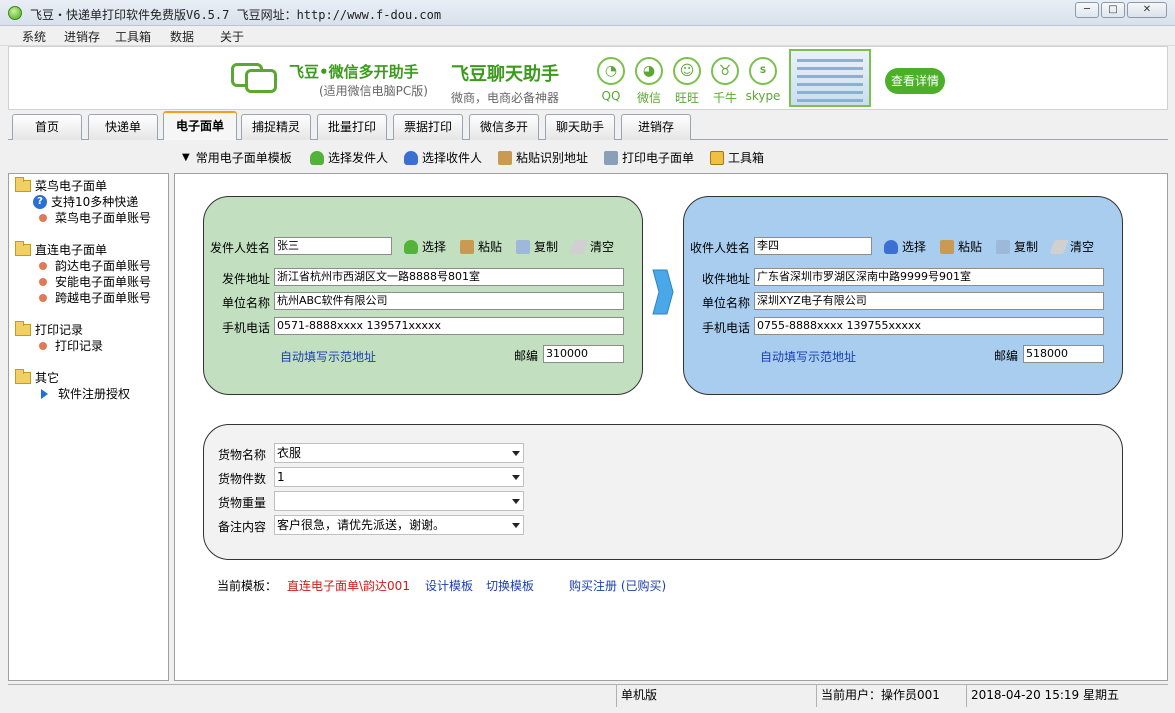 The height and width of the screenshot is (713, 1175). What do you see at coordinates (591, 246) in the screenshot?
I see `sender-clear-button: 清空` at bounding box center [591, 246].